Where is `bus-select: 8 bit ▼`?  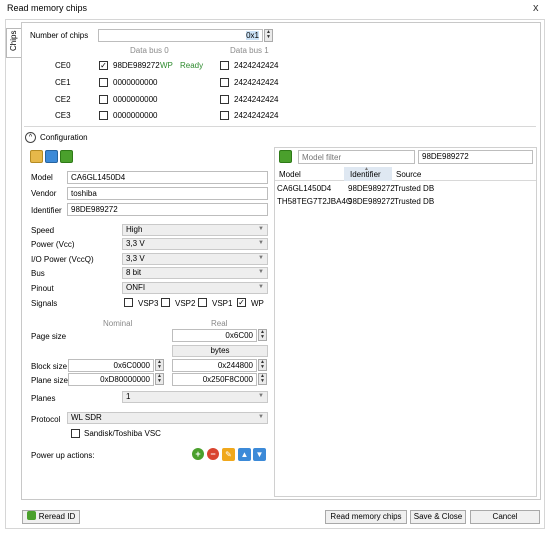 bus-select: 8 bit ▼ is located at coordinates (195, 273).